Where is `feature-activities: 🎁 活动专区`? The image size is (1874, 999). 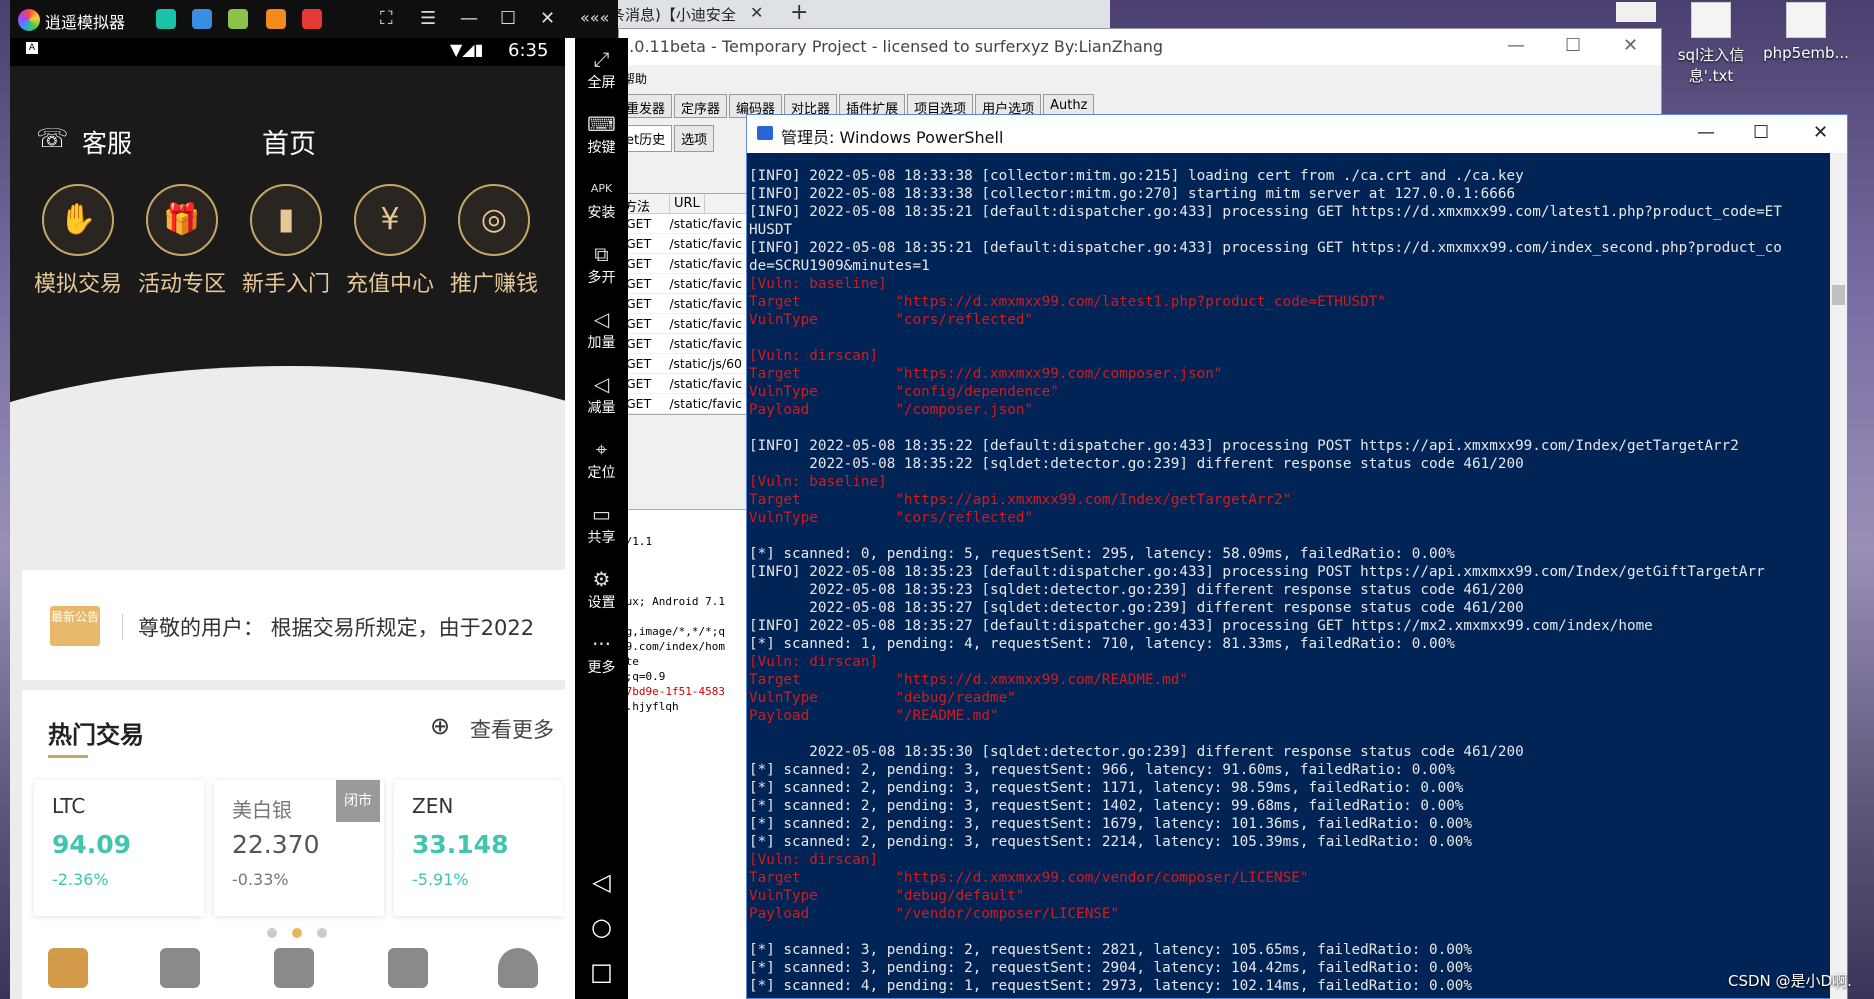
feature-activities: 🎁 活动专区 is located at coordinates (182, 241).